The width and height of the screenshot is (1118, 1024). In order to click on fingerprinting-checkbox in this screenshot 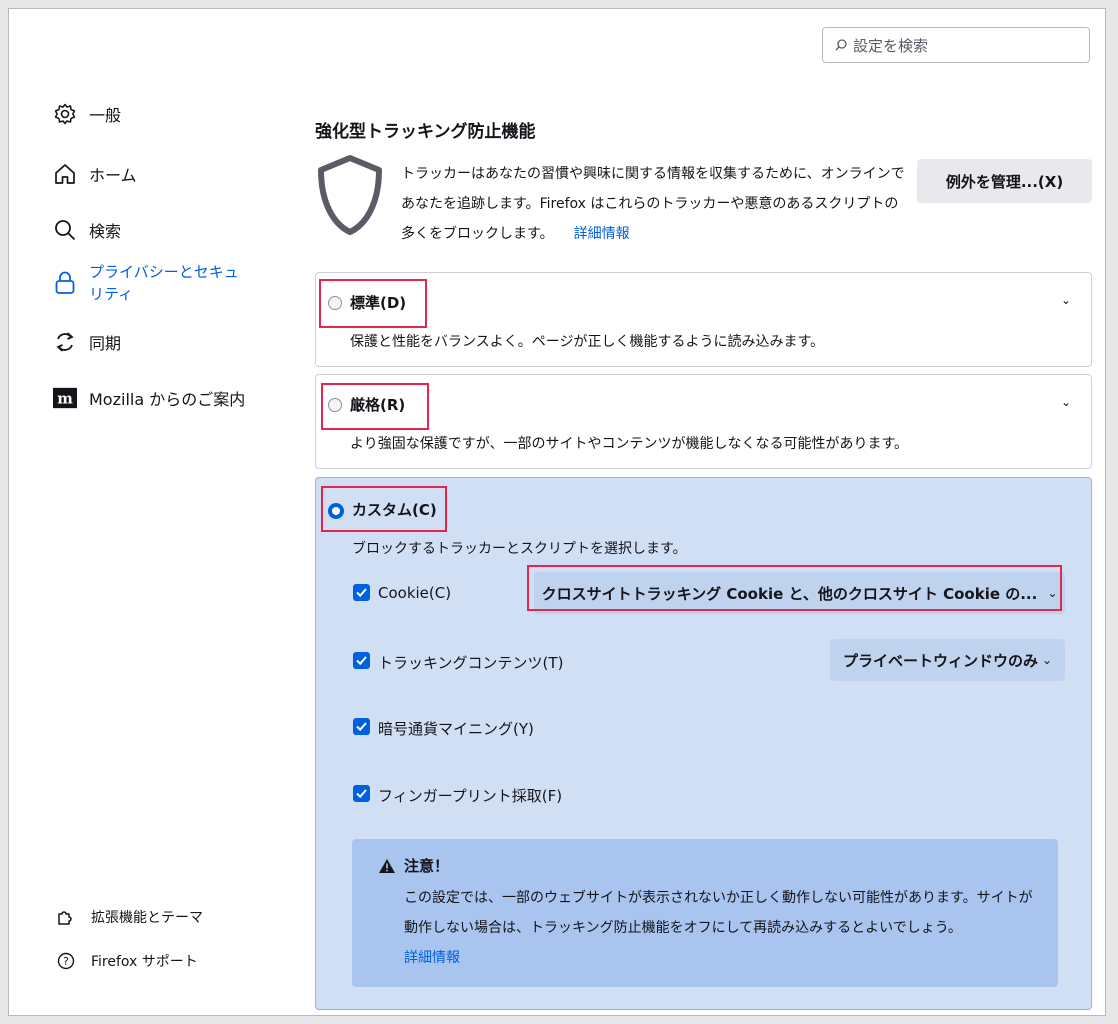, I will do `click(361, 793)`.